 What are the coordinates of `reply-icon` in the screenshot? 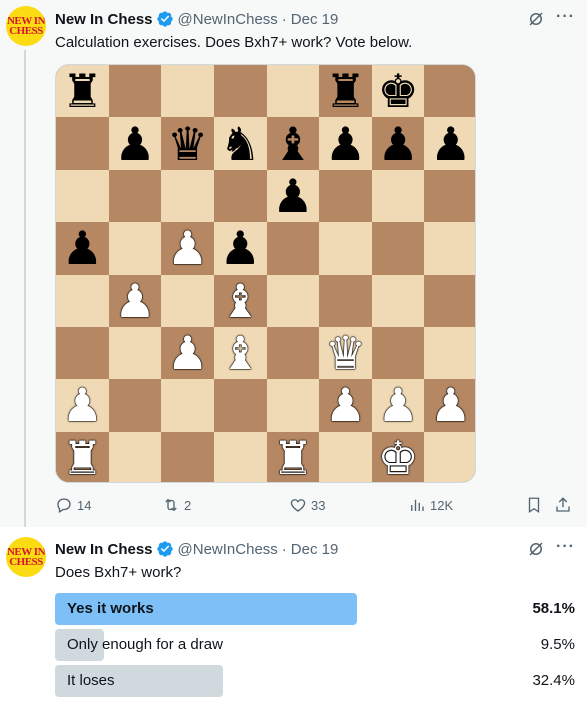 It's located at (64, 505).